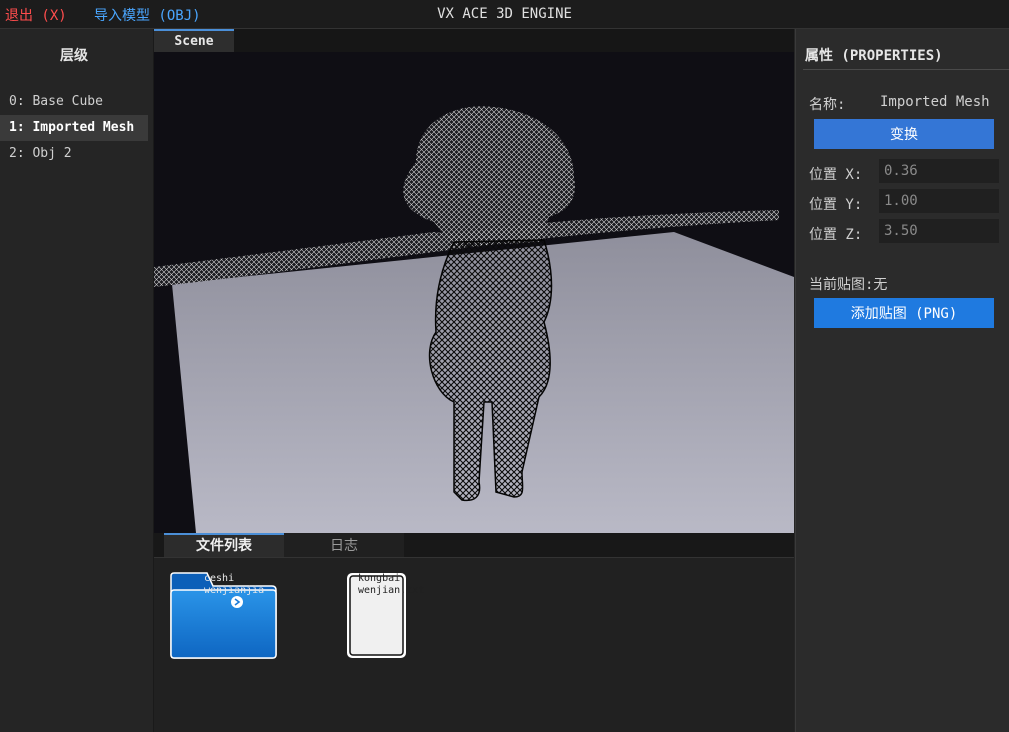  I want to click on properties-title: 属性 (PROPERTIES), so click(874, 56).